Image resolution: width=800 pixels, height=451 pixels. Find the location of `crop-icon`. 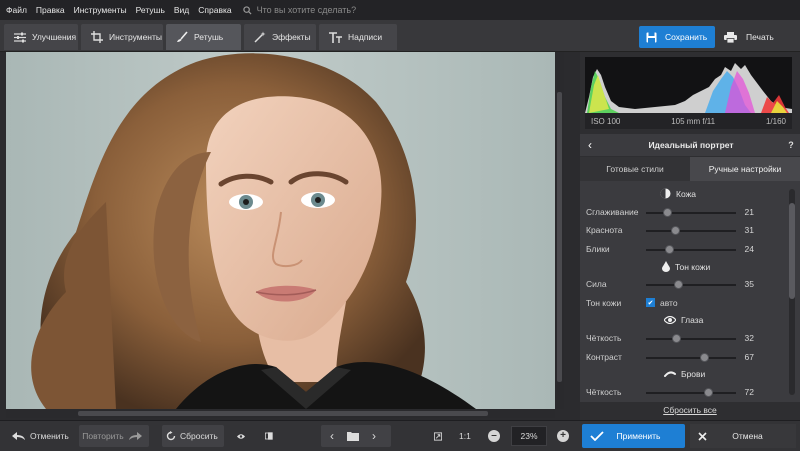

crop-icon is located at coordinates (97, 37).